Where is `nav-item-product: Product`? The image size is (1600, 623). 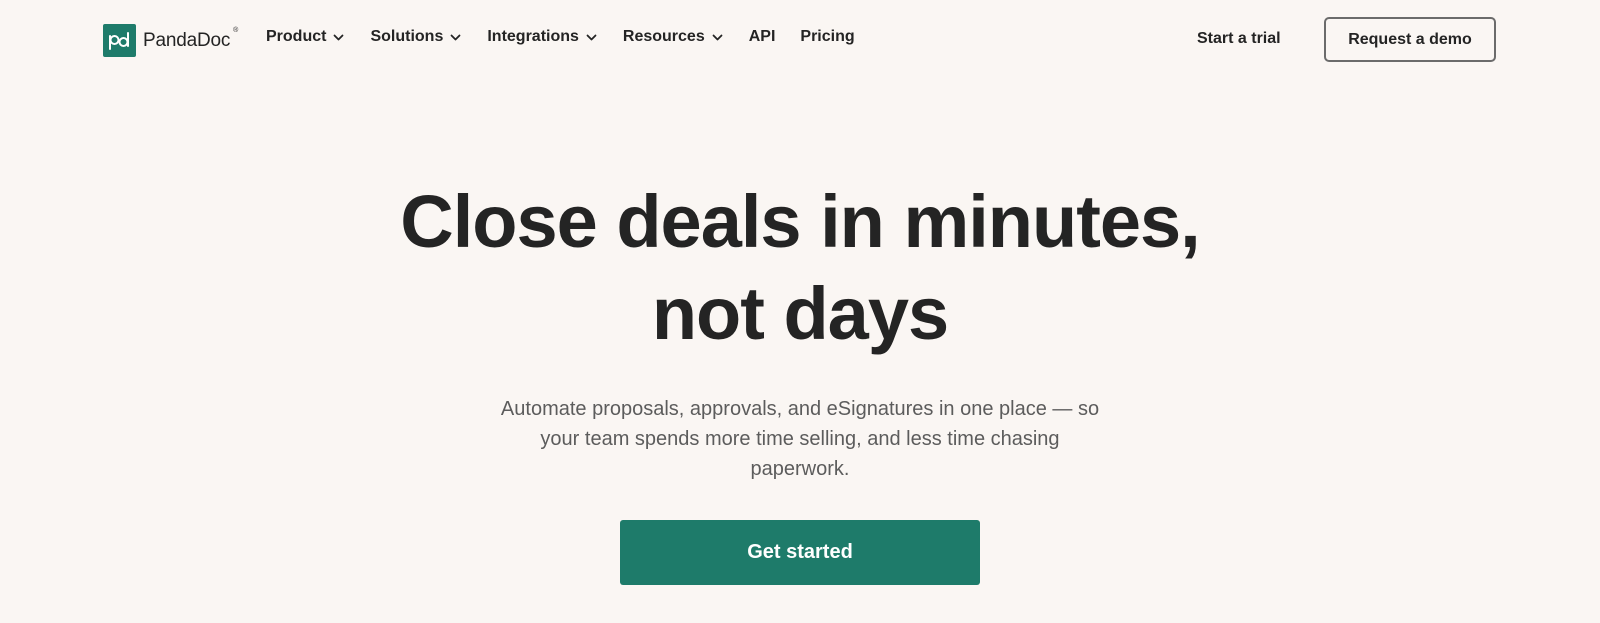
nav-item-product: Product is located at coordinates (305, 37).